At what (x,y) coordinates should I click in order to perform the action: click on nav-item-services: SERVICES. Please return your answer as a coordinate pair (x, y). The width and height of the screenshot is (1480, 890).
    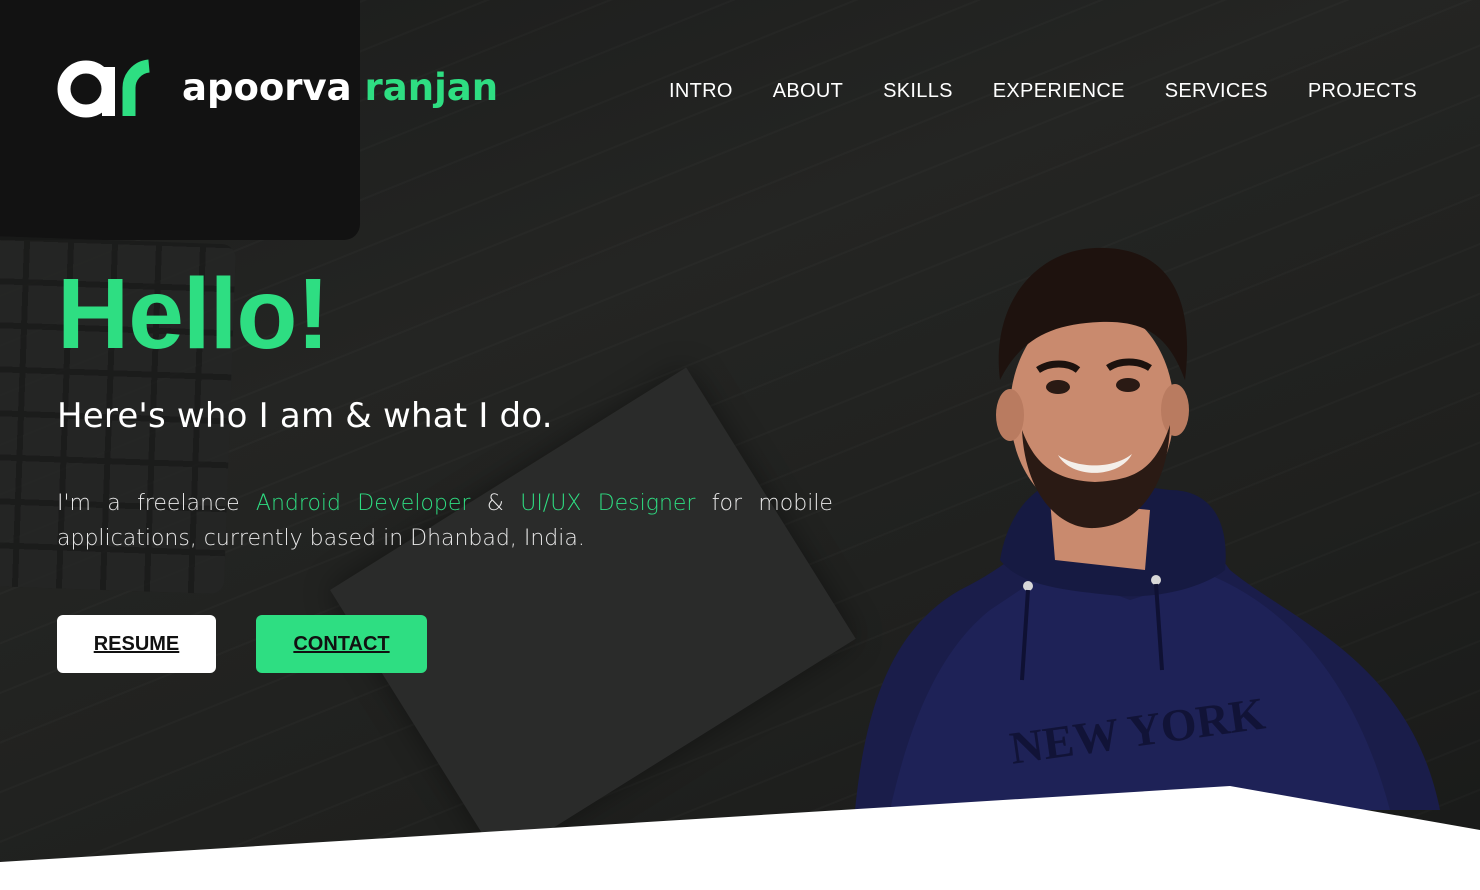
    Looking at the image, I should click on (1216, 91).